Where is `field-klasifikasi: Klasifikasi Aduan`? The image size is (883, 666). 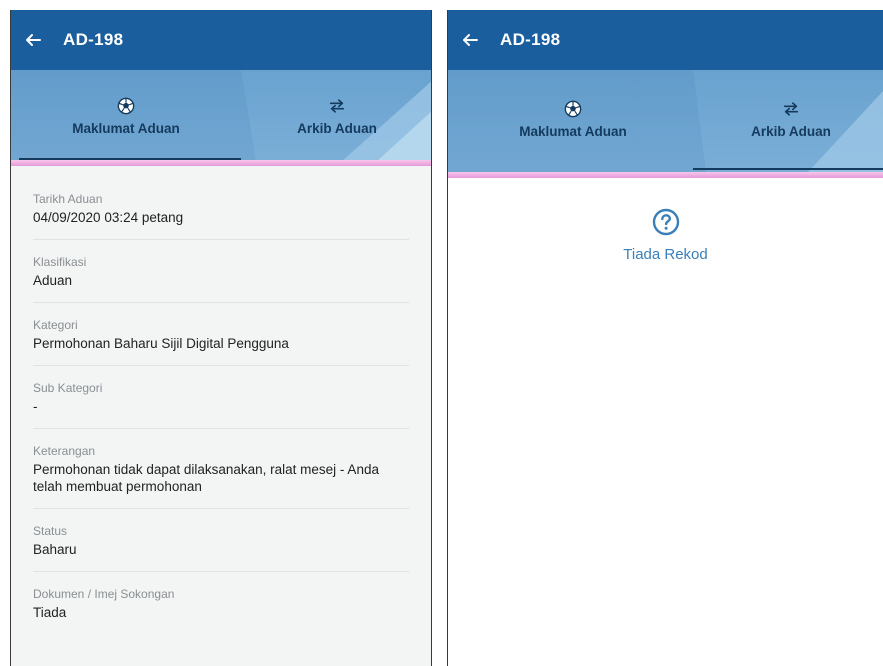 field-klasifikasi: Klasifikasi Aduan is located at coordinates (221, 271).